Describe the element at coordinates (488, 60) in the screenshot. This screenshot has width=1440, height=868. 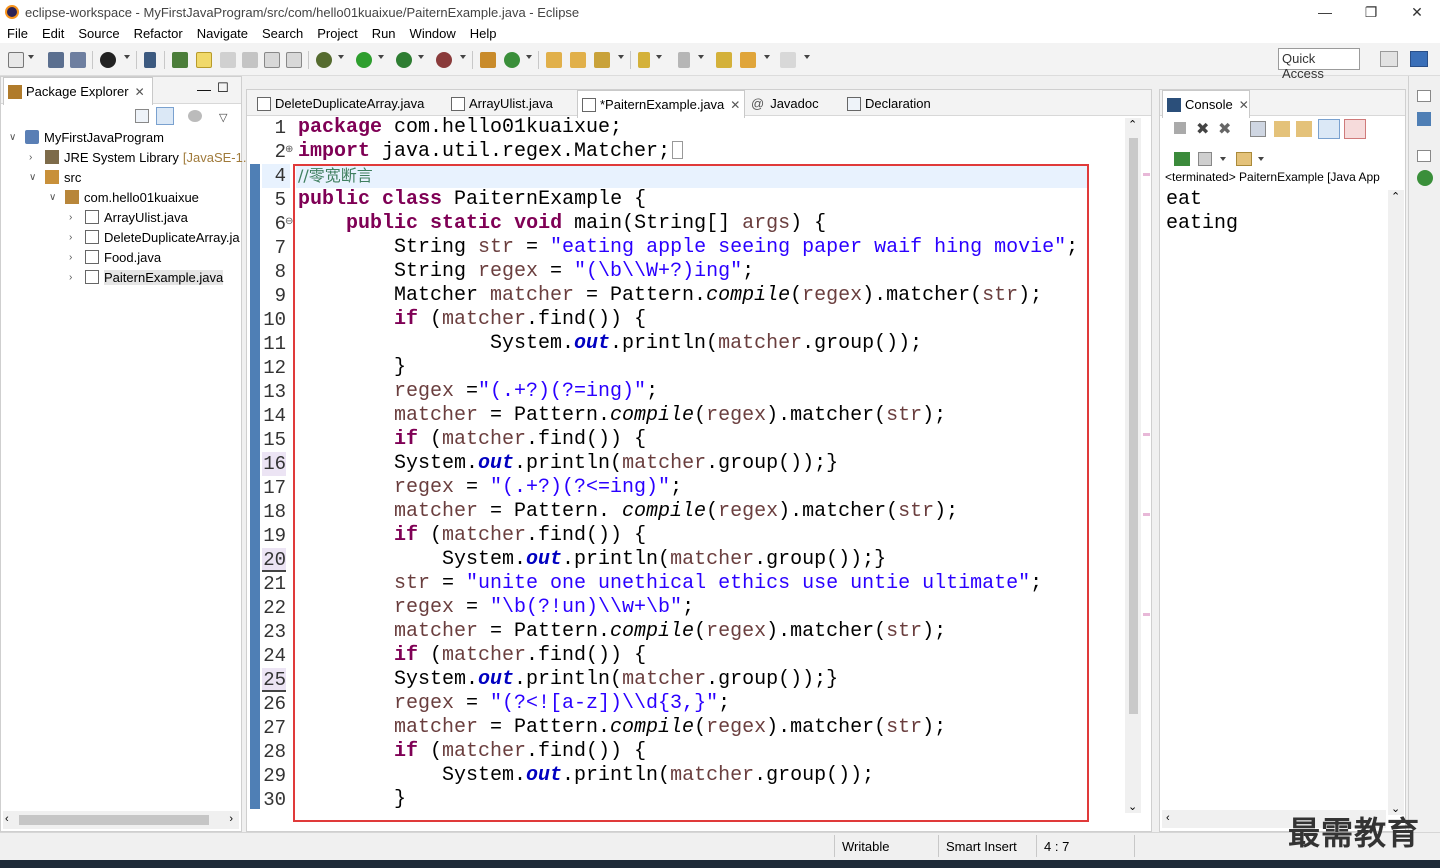
I see `new-java-package-icon` at that location.